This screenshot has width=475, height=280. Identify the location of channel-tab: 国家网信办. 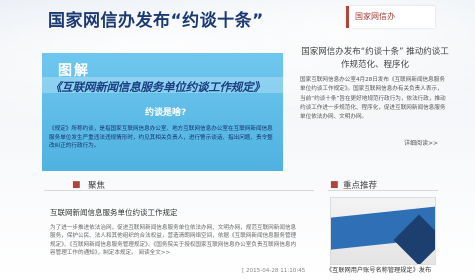
(390, 17).